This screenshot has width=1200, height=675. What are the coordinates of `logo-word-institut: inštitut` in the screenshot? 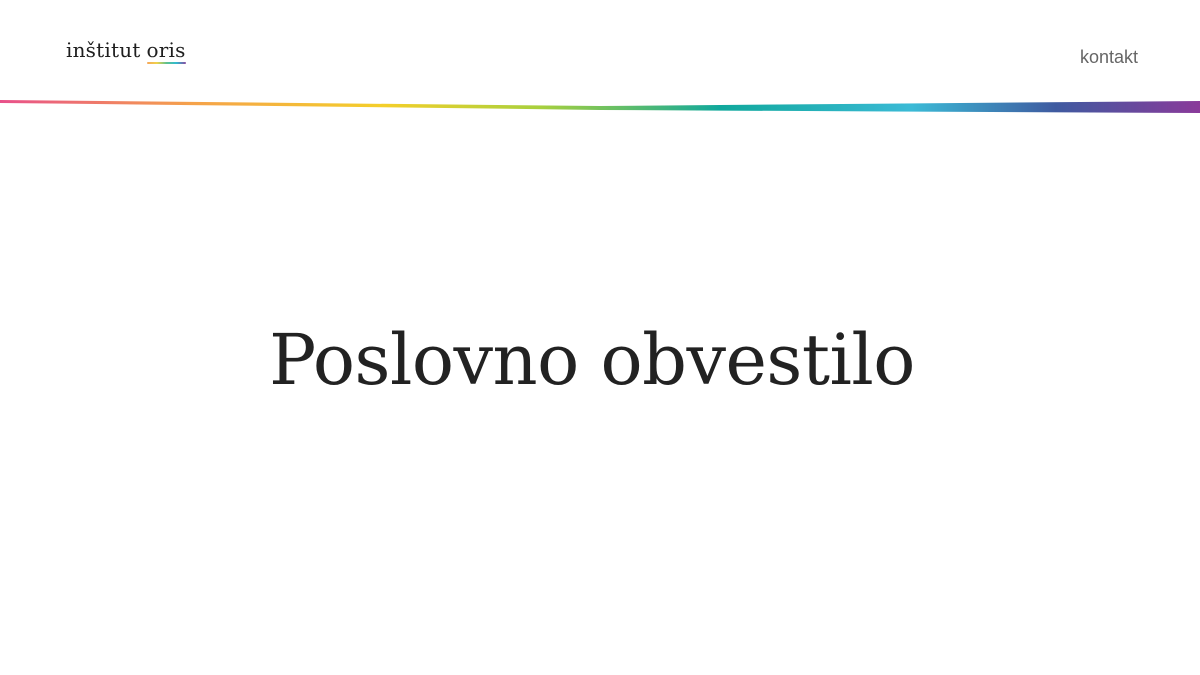 It's located at (103, 50).